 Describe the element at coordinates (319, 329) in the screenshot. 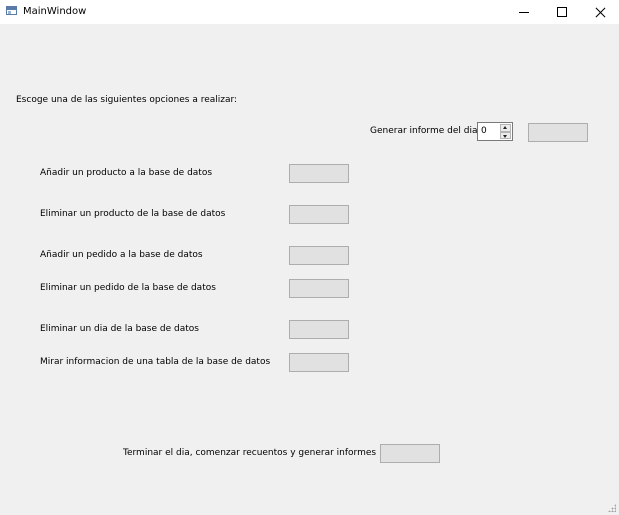

I see `delete-day-button` at that location.